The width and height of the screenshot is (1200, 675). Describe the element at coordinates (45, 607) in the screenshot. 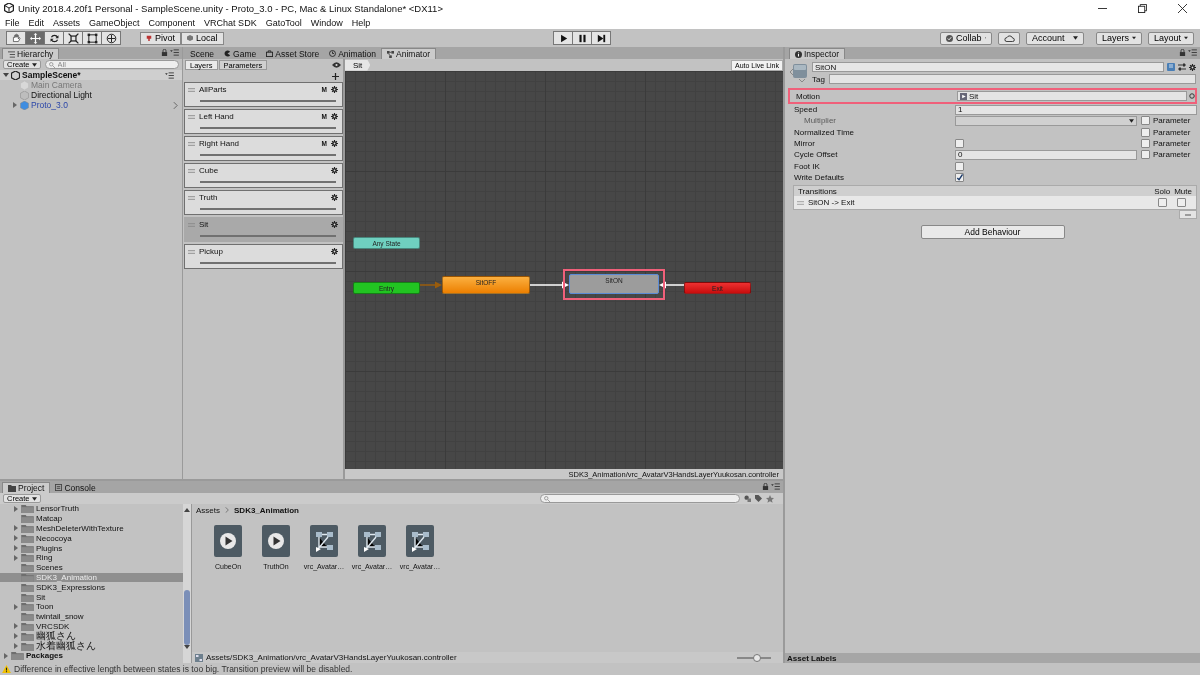

I see `folder-name: Toon` at that location.